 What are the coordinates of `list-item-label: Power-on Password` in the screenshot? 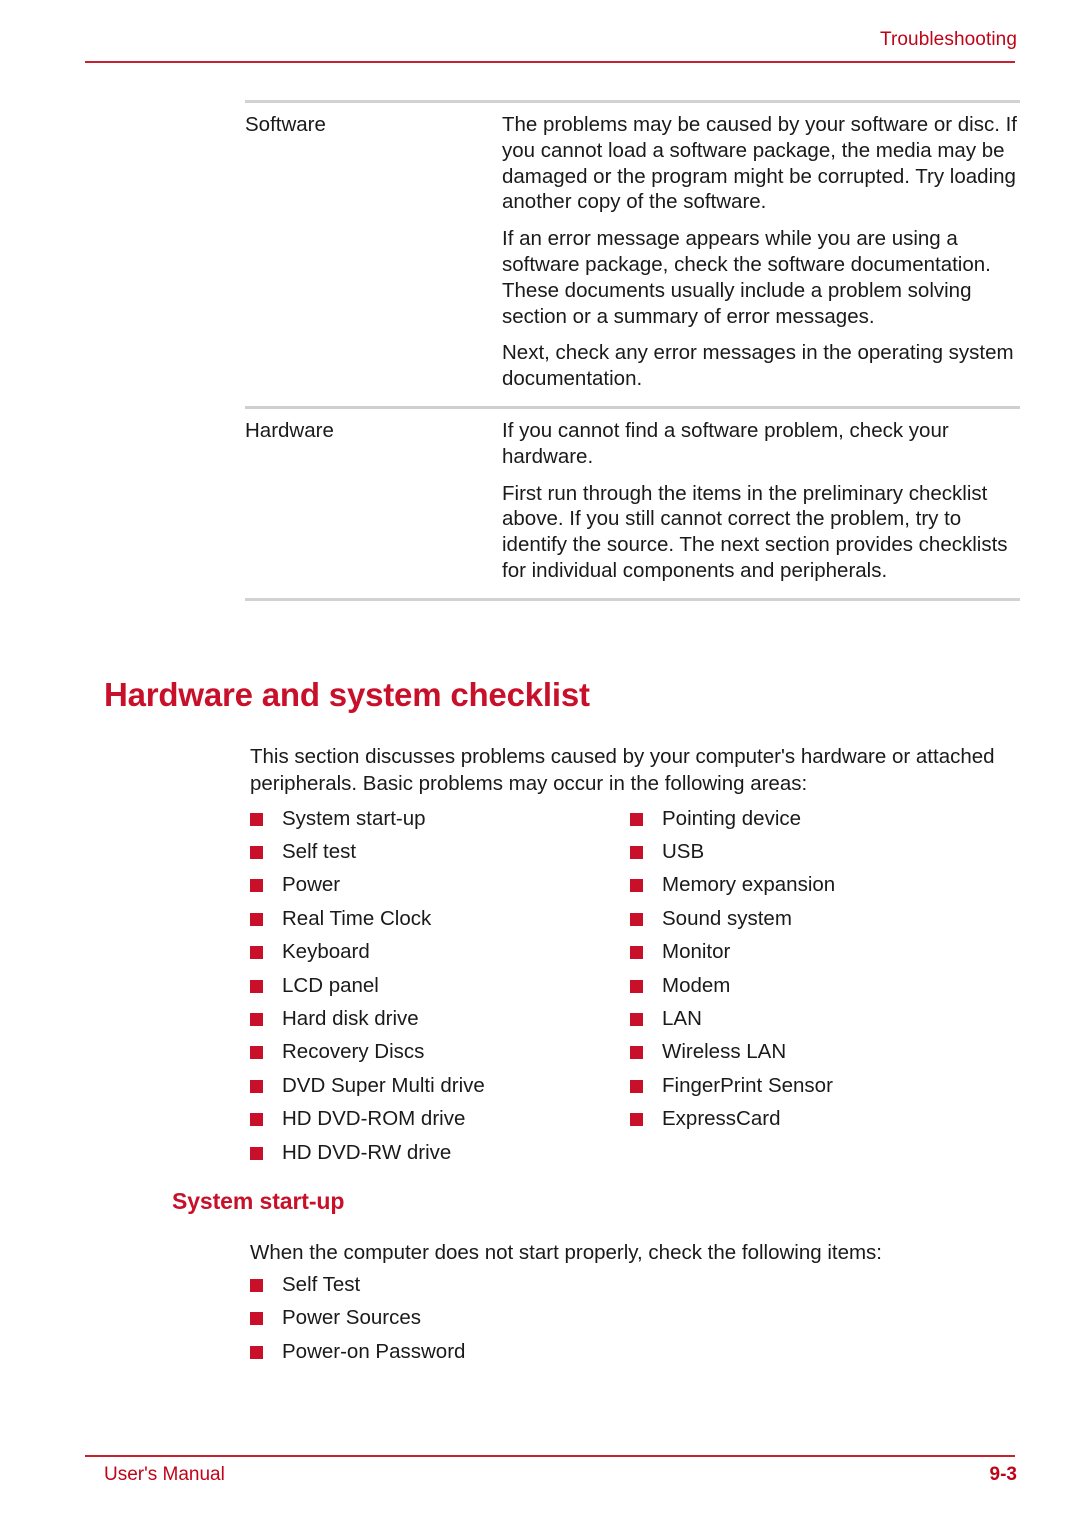 It's located at (374, 1351).